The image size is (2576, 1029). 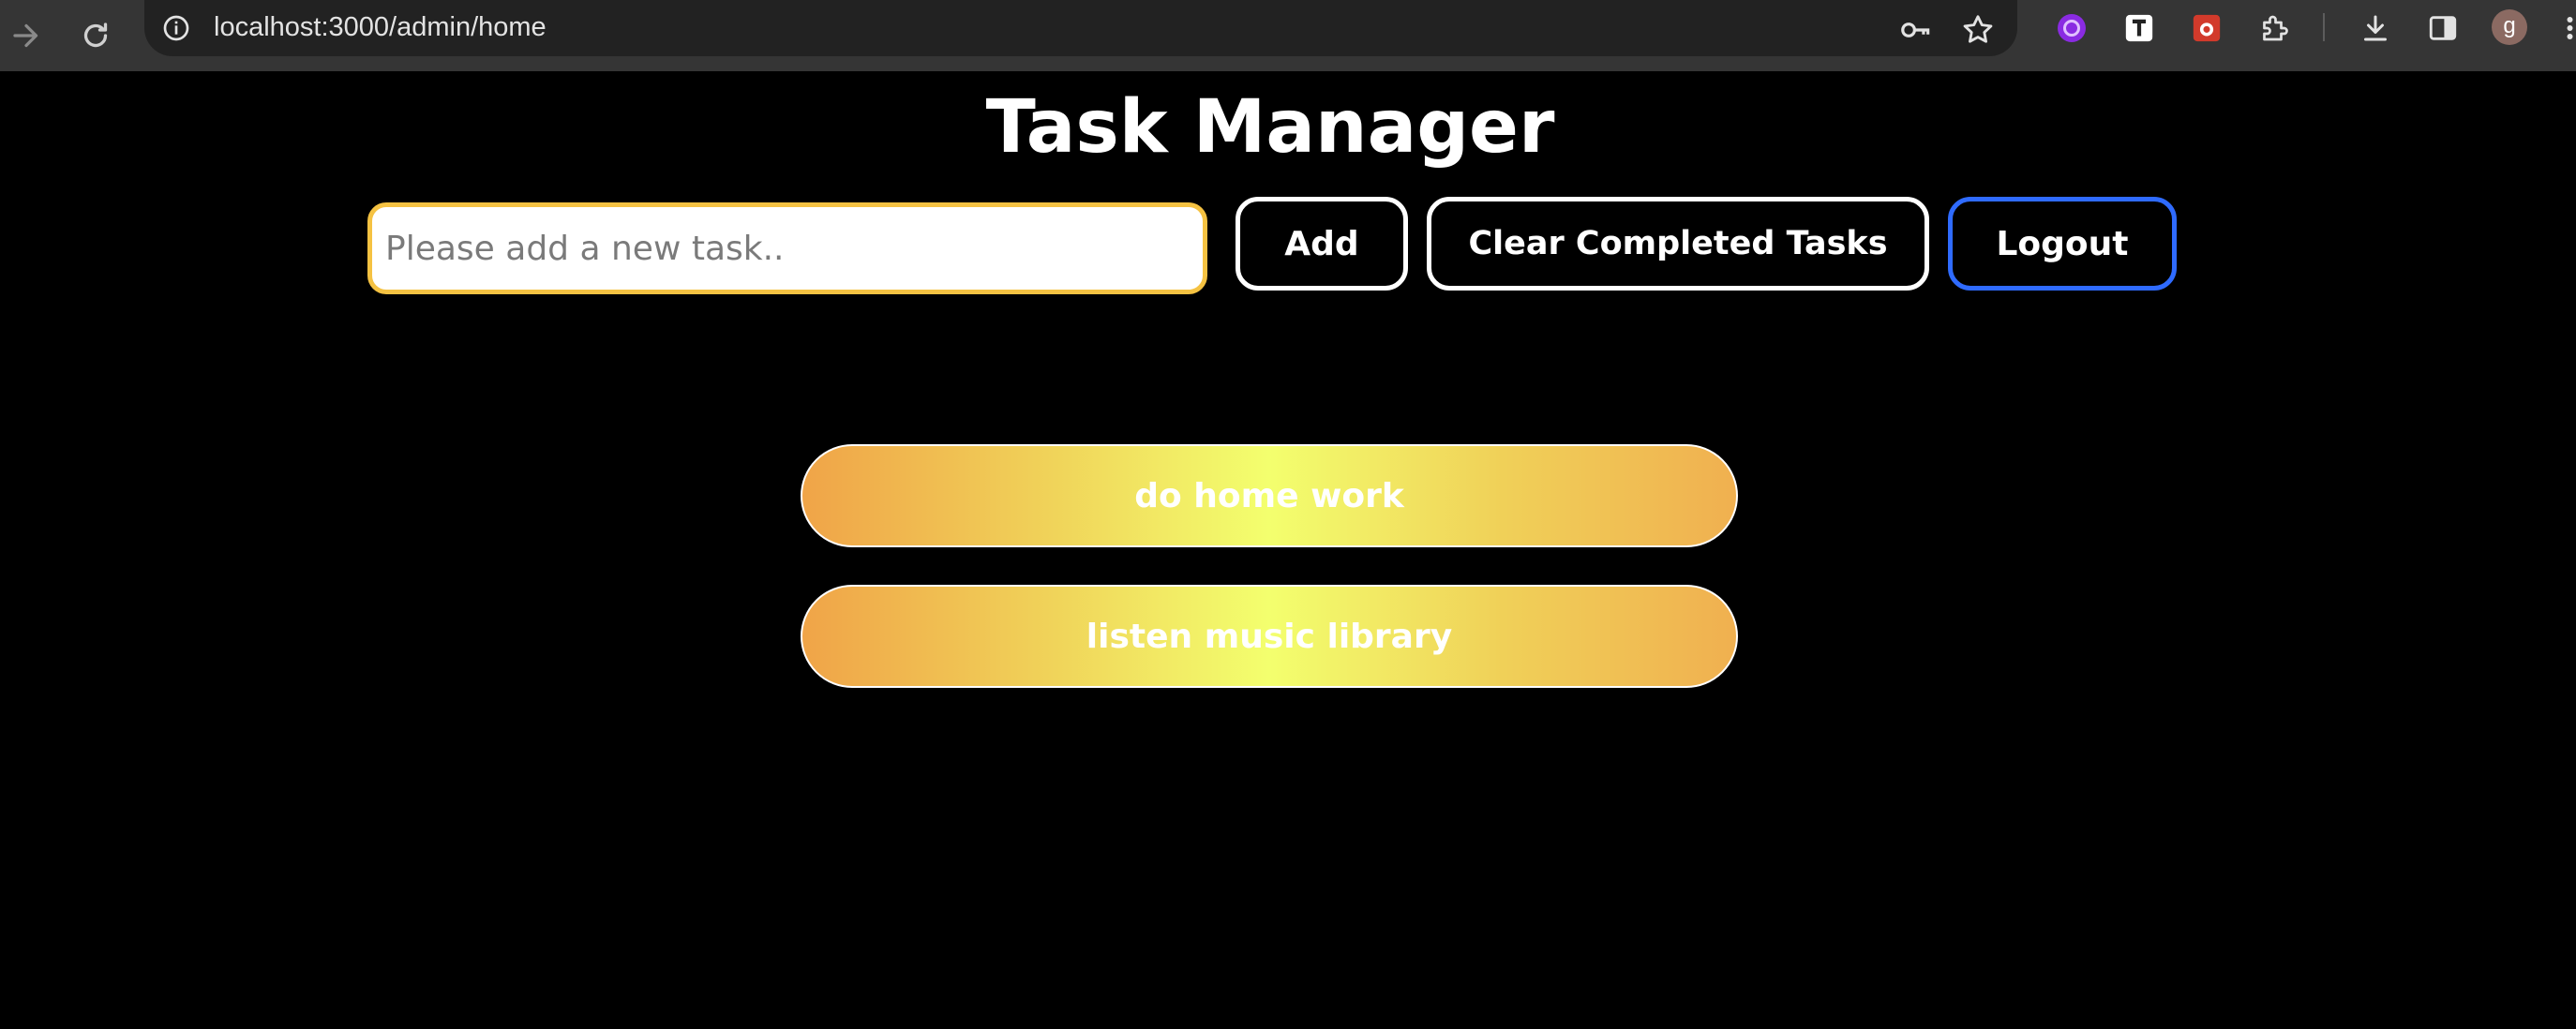 What do you see at coordinates (1270, 496) in the screenshot?
I see `task-item: do home work` at bounding box center [1270, 496].